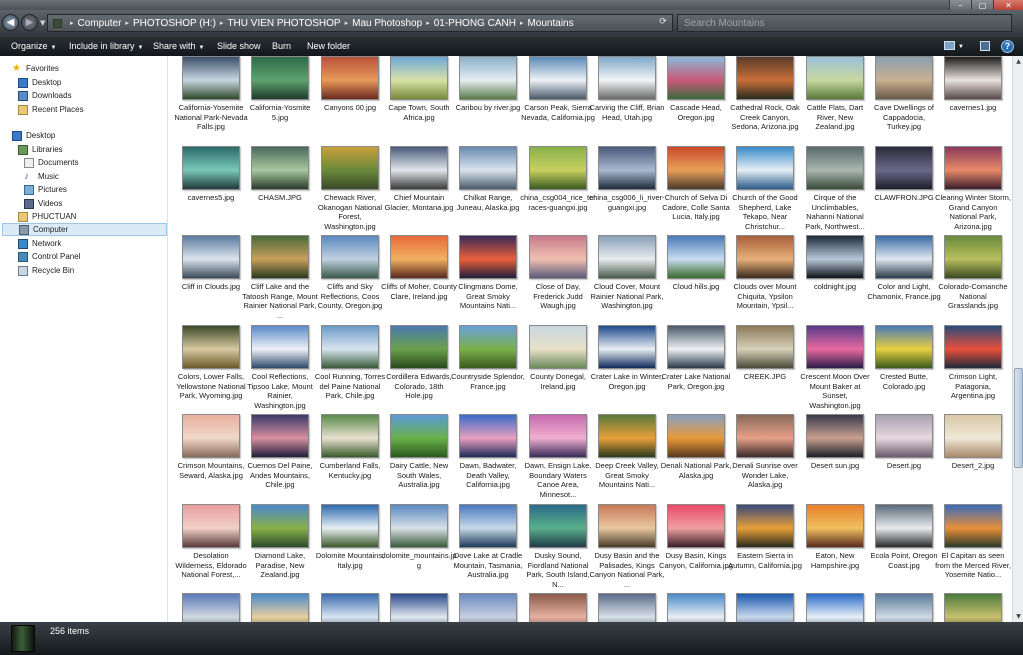  I want to click on file-item: Caribou by river.jpg, so click(488, 100).